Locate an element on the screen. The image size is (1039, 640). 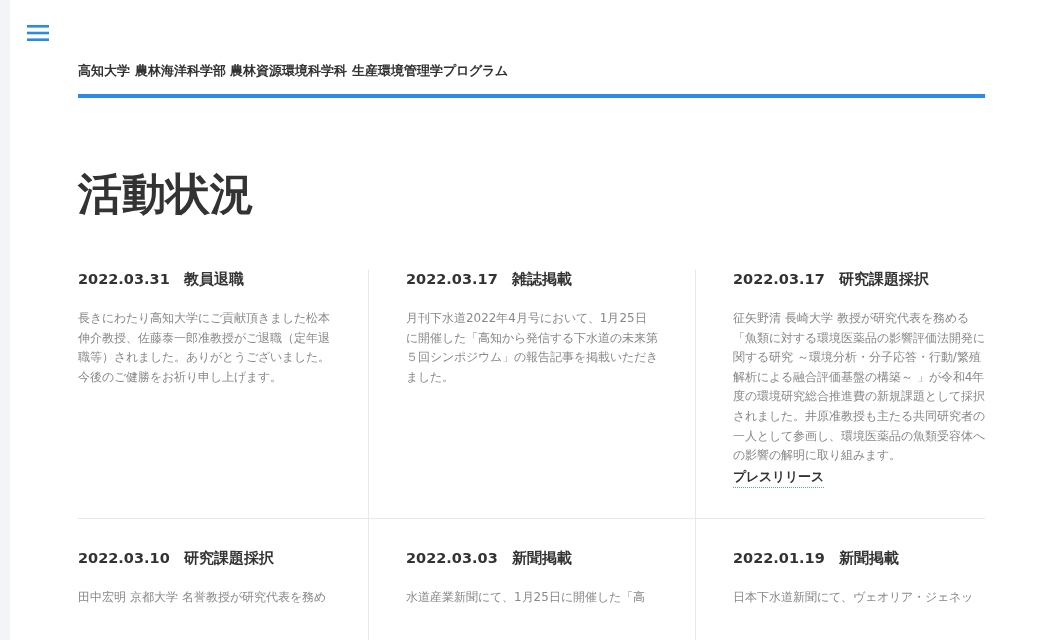
post-body: 長きにわたり高知大学にご貢献頂きました松本伸介教授、佐藤泰一郎准教授がご退職（定年退職等）されました。ありがとうございました。今後のご健勝をお祈り申し上げます。 is located at coordinates (204, 348).